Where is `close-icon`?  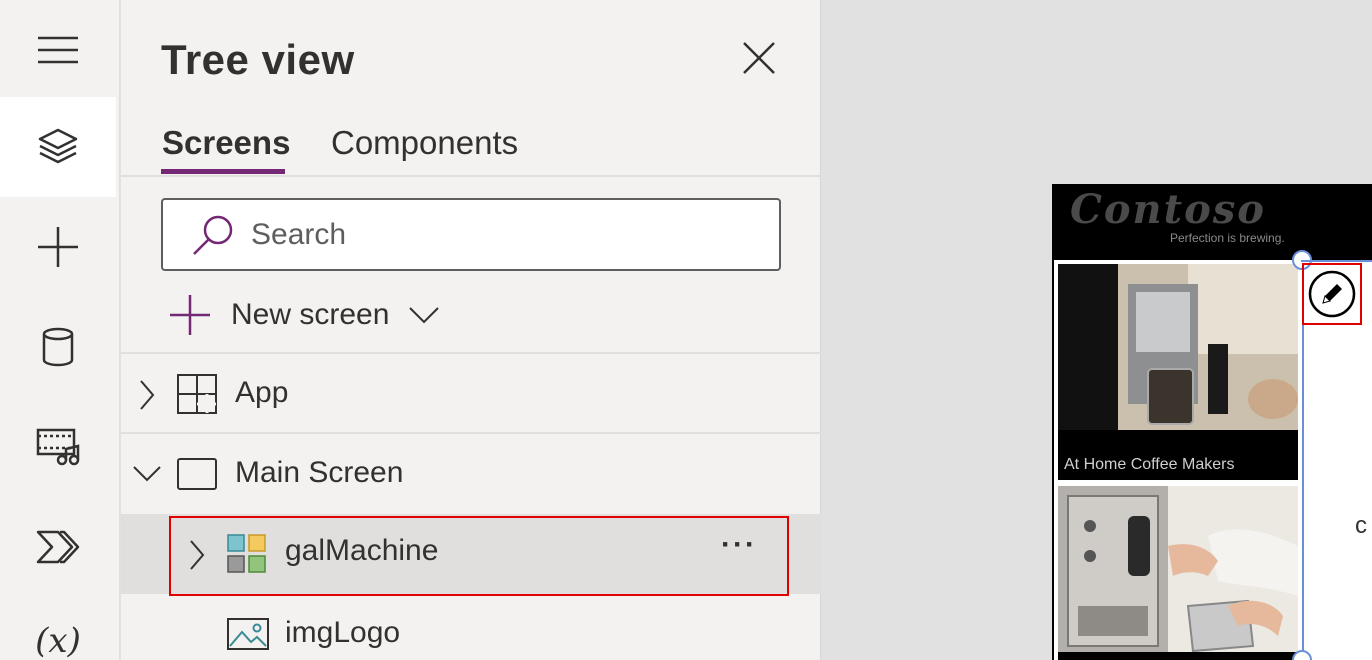 close-icon is located at coordinates (759, 58).